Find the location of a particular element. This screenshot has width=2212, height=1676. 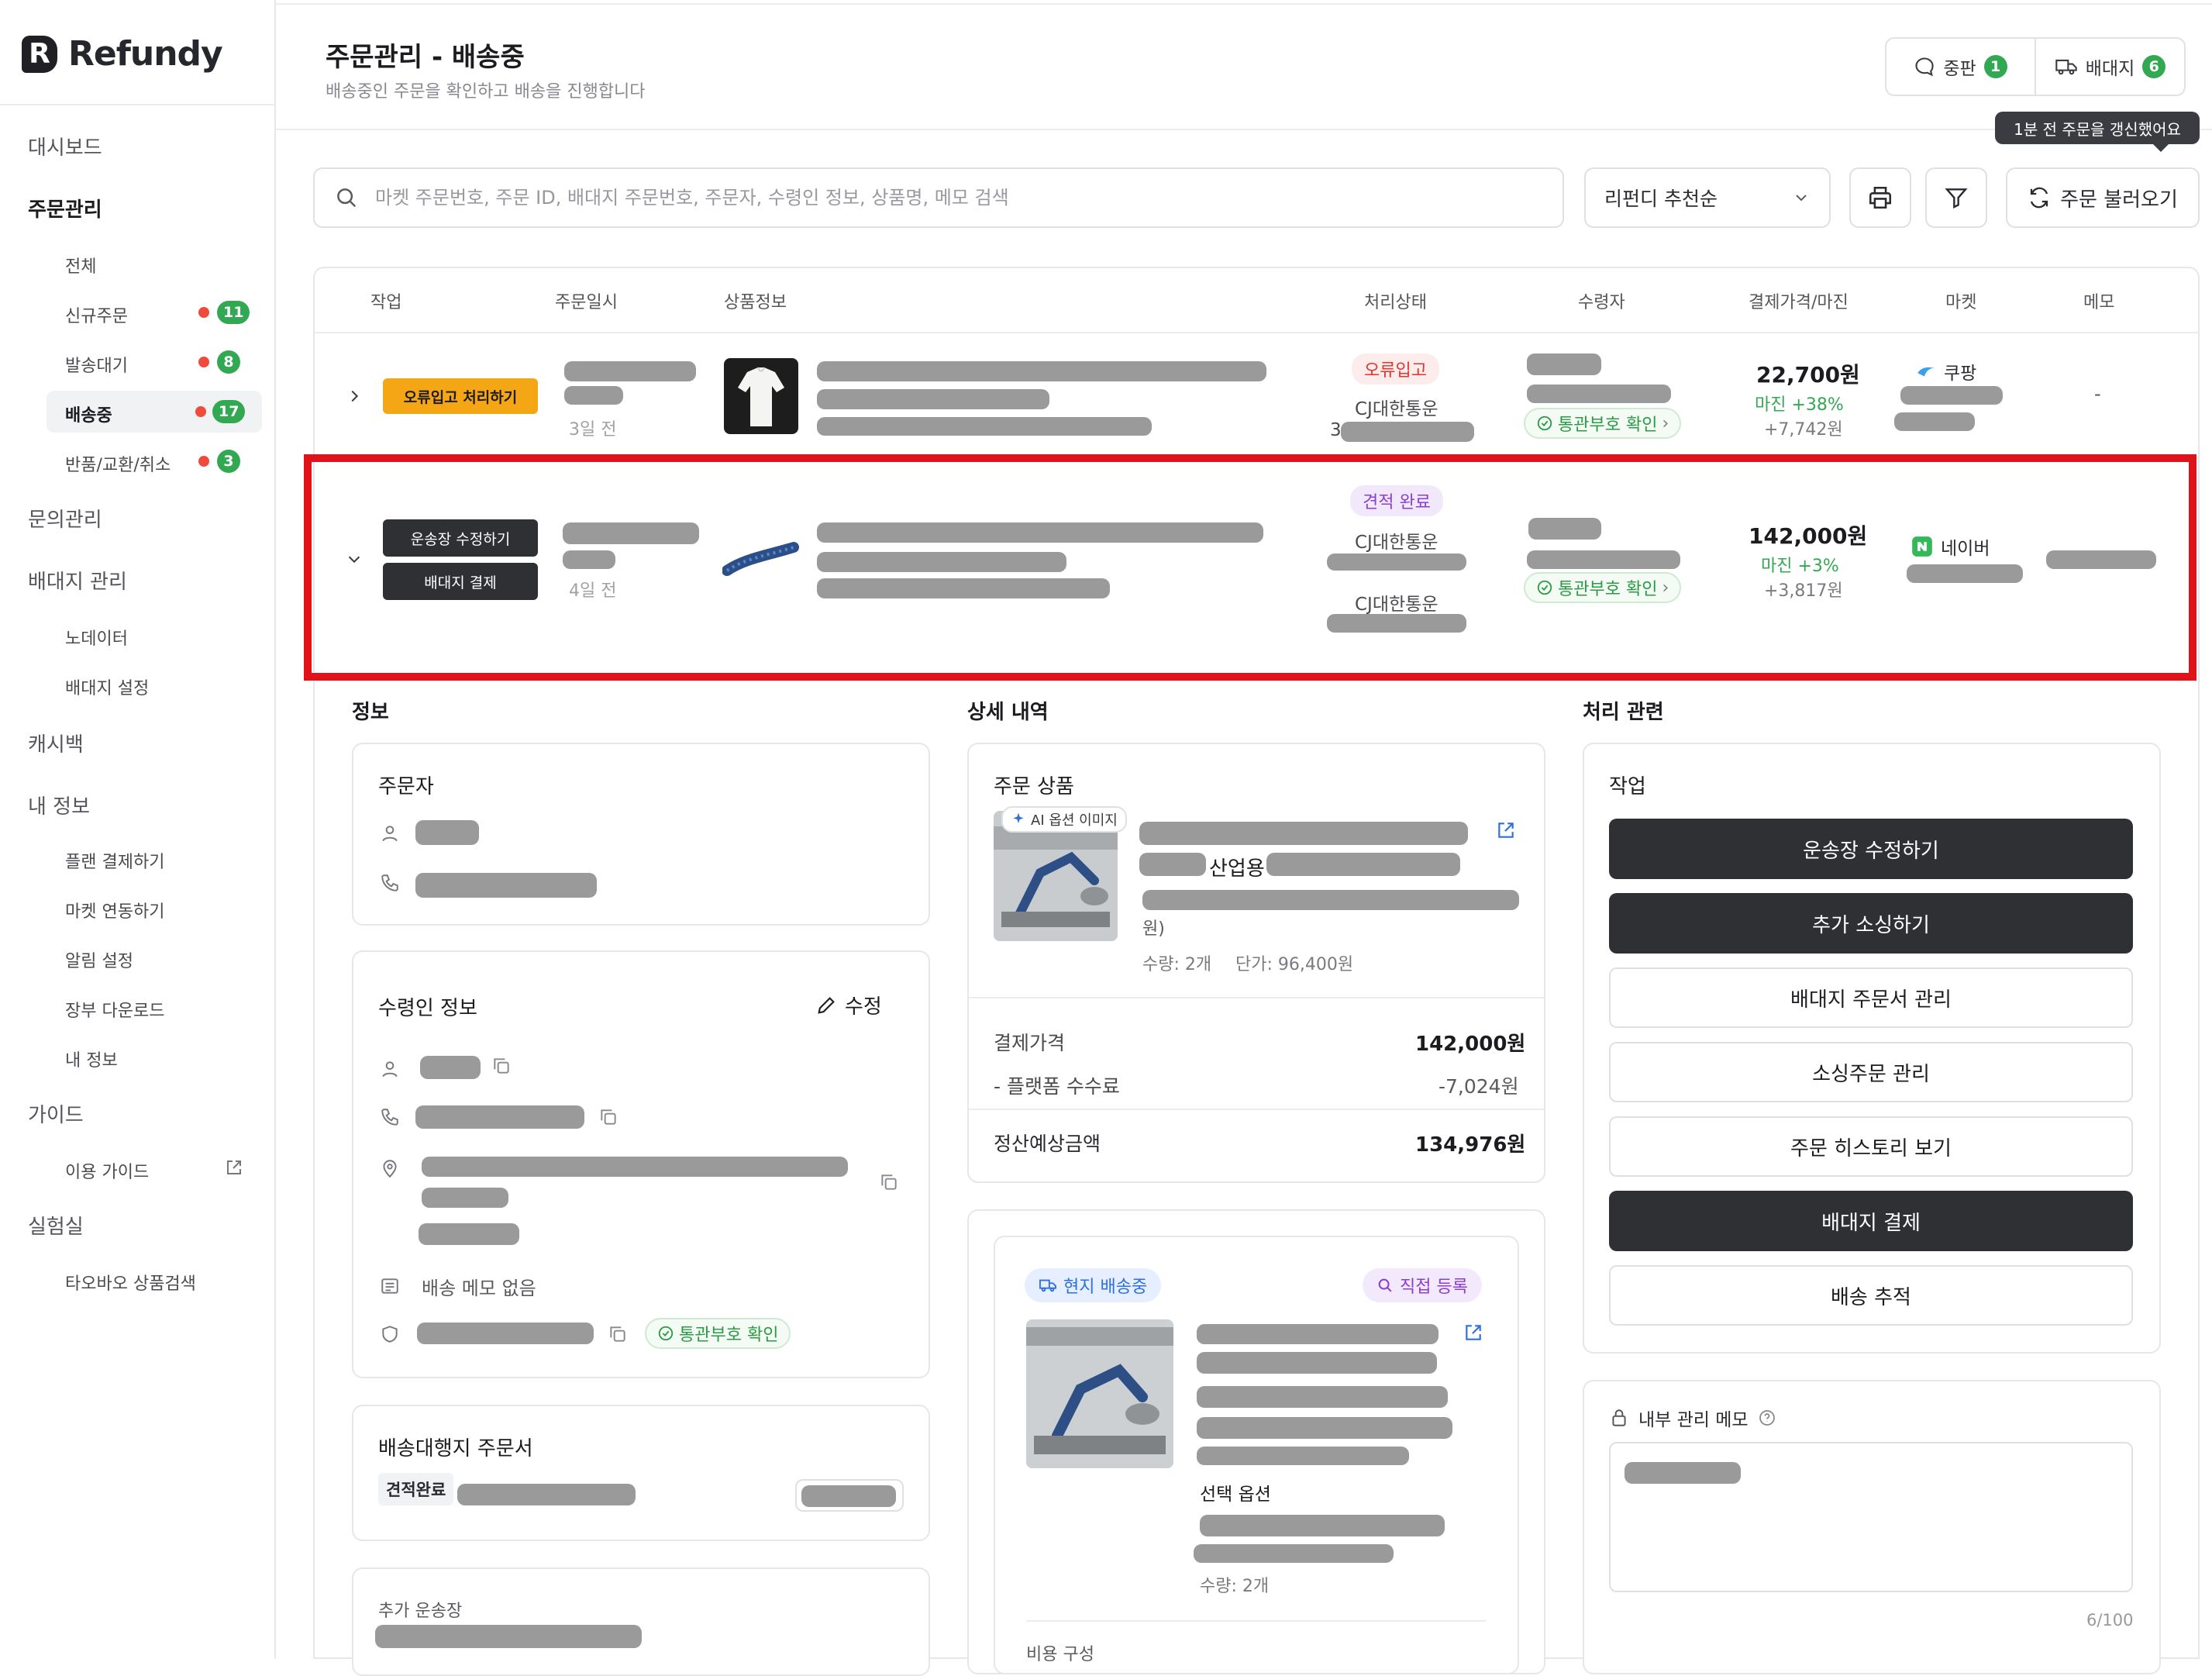

process-section-title: 처리 관련 is located at coordinates (1623, 712).